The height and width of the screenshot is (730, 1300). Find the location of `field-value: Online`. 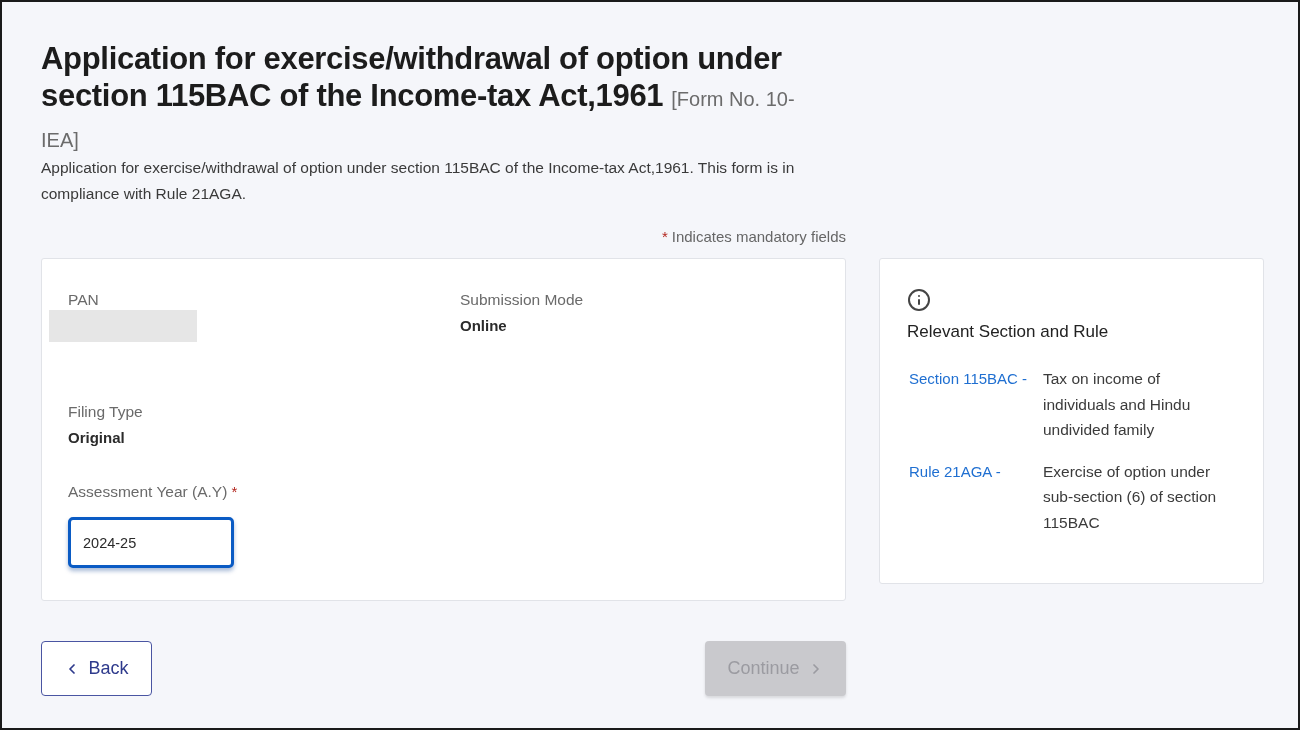

field-value: Online is located at coordinates (483, 326).